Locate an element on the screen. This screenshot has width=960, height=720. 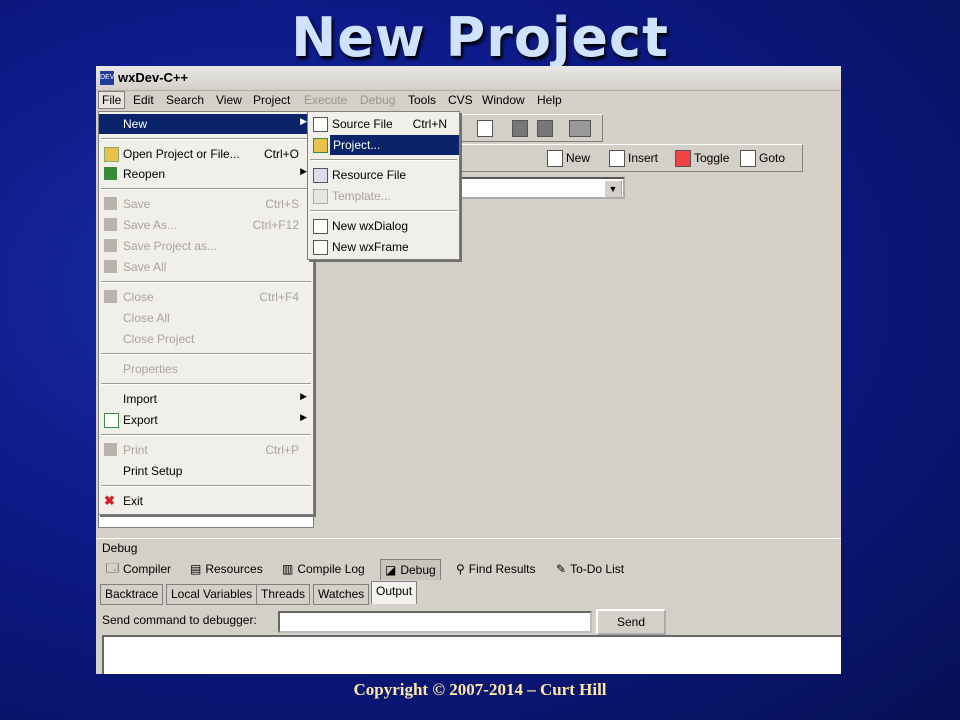
bookmark-new-button: New is located at coordinates (568, 158).